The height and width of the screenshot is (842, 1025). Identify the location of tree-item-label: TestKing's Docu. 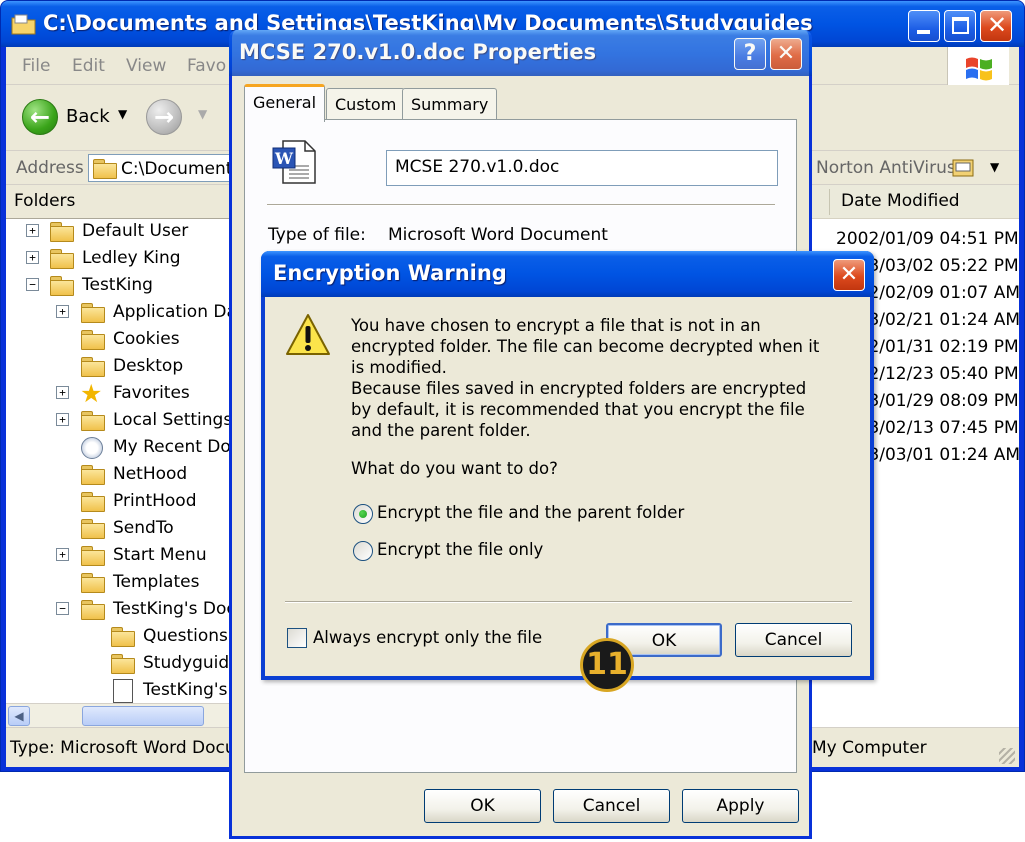
(180, 609).